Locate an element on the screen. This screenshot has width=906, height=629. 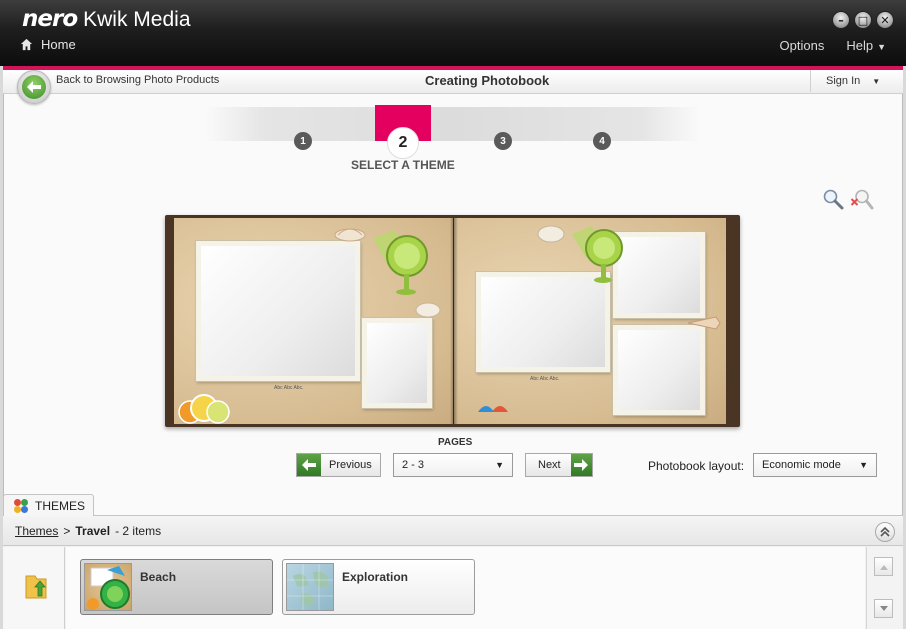
arrow-left-icon is located at coordinates (309, 465).